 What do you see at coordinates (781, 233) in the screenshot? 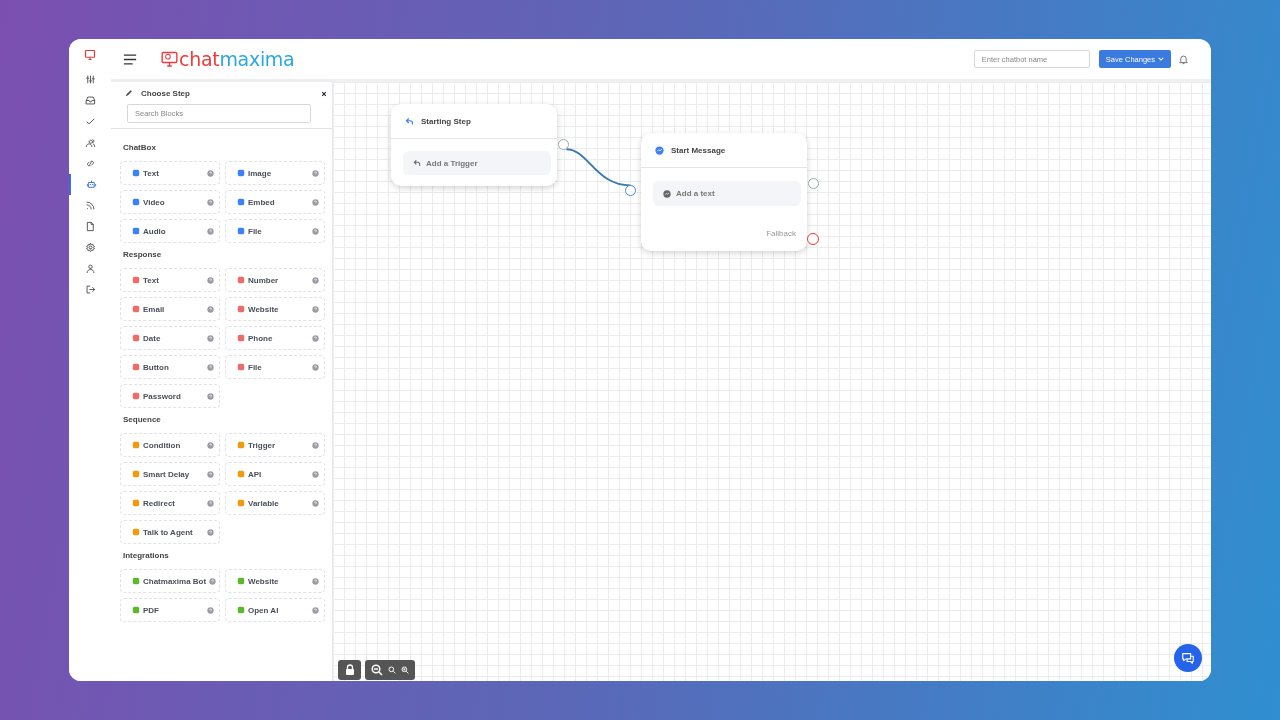
I see `fallback-label: Fallback` at bounding box center [781, 233].